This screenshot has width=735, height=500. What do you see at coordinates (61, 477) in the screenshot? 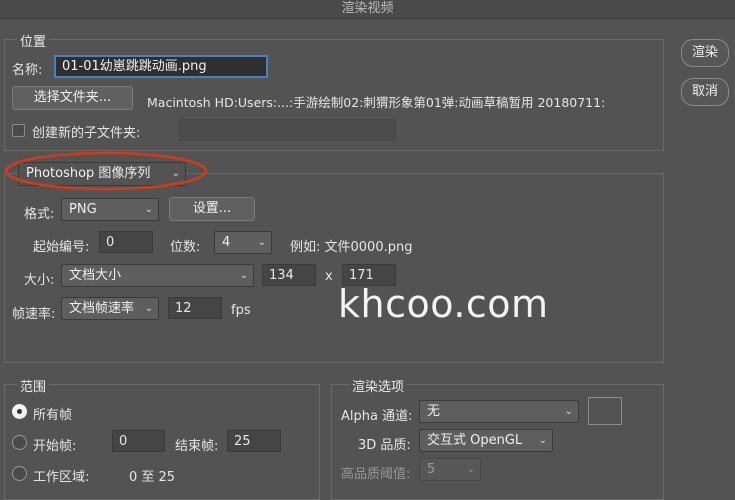
I see `work-area-label: 工作区域:` at bounding box center [61, 477].